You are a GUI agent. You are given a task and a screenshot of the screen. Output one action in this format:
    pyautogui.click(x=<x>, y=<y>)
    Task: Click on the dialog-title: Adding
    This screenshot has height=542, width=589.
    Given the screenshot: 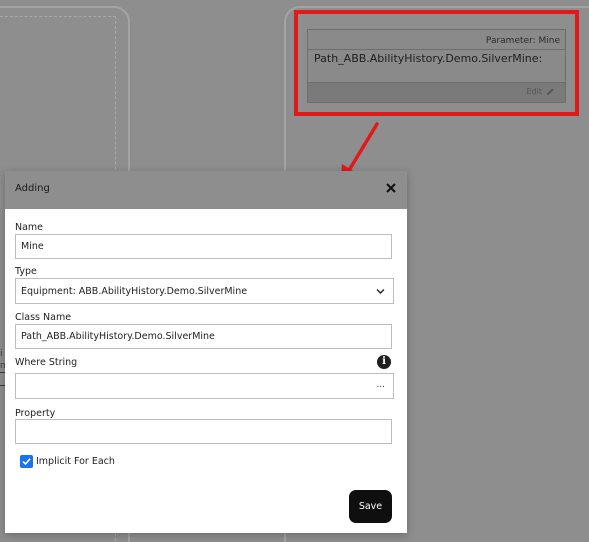 What is the action you would take?
    pyautogui.click(x=32, y=188)
    